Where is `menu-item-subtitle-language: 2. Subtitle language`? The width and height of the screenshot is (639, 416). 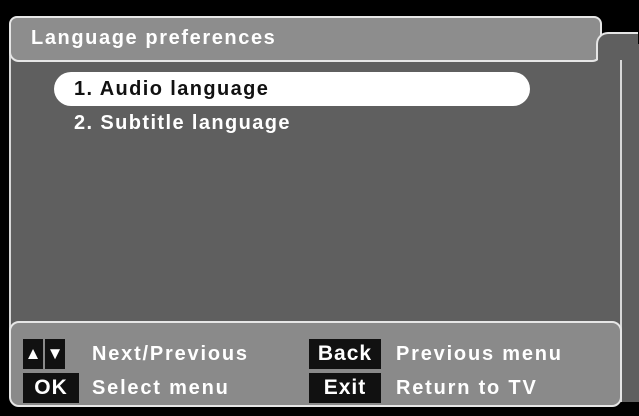
menu-item-subtitle-language: 2. Subtitle language is located at coordinates (292, 123).